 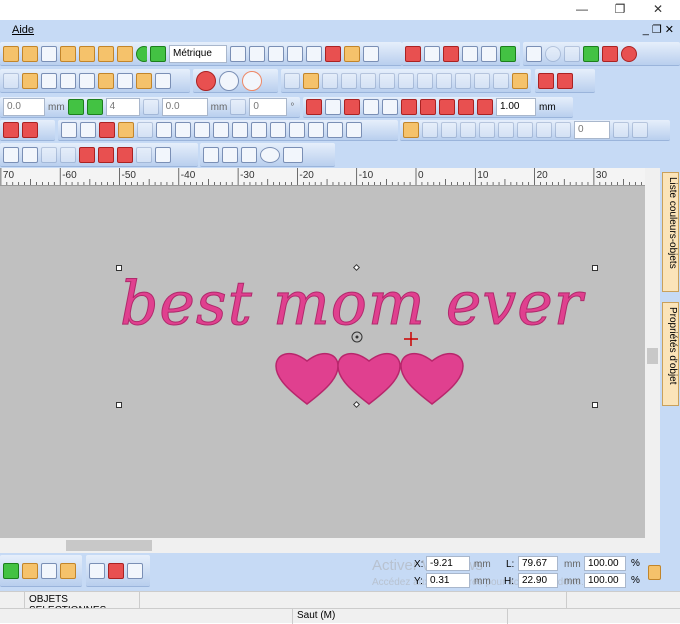 I want to click on tab-object-properties: Propriétés d'objet, so click(x=670, y=354).